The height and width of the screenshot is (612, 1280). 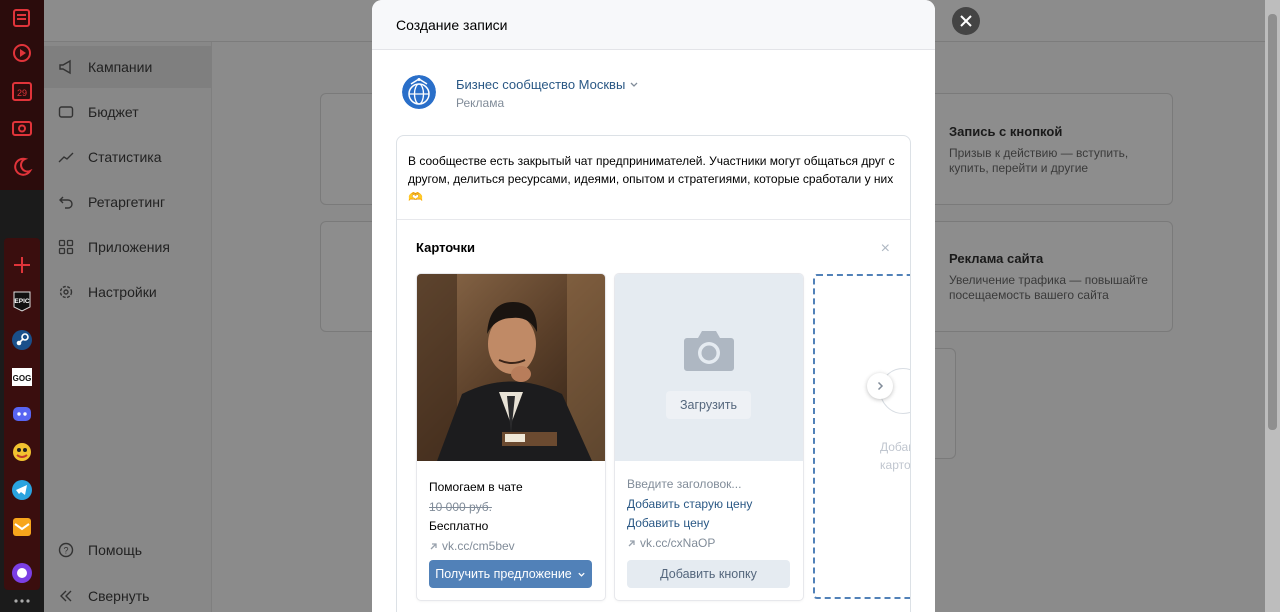 I want to click on mail-icon, so click(x=22, y=527).